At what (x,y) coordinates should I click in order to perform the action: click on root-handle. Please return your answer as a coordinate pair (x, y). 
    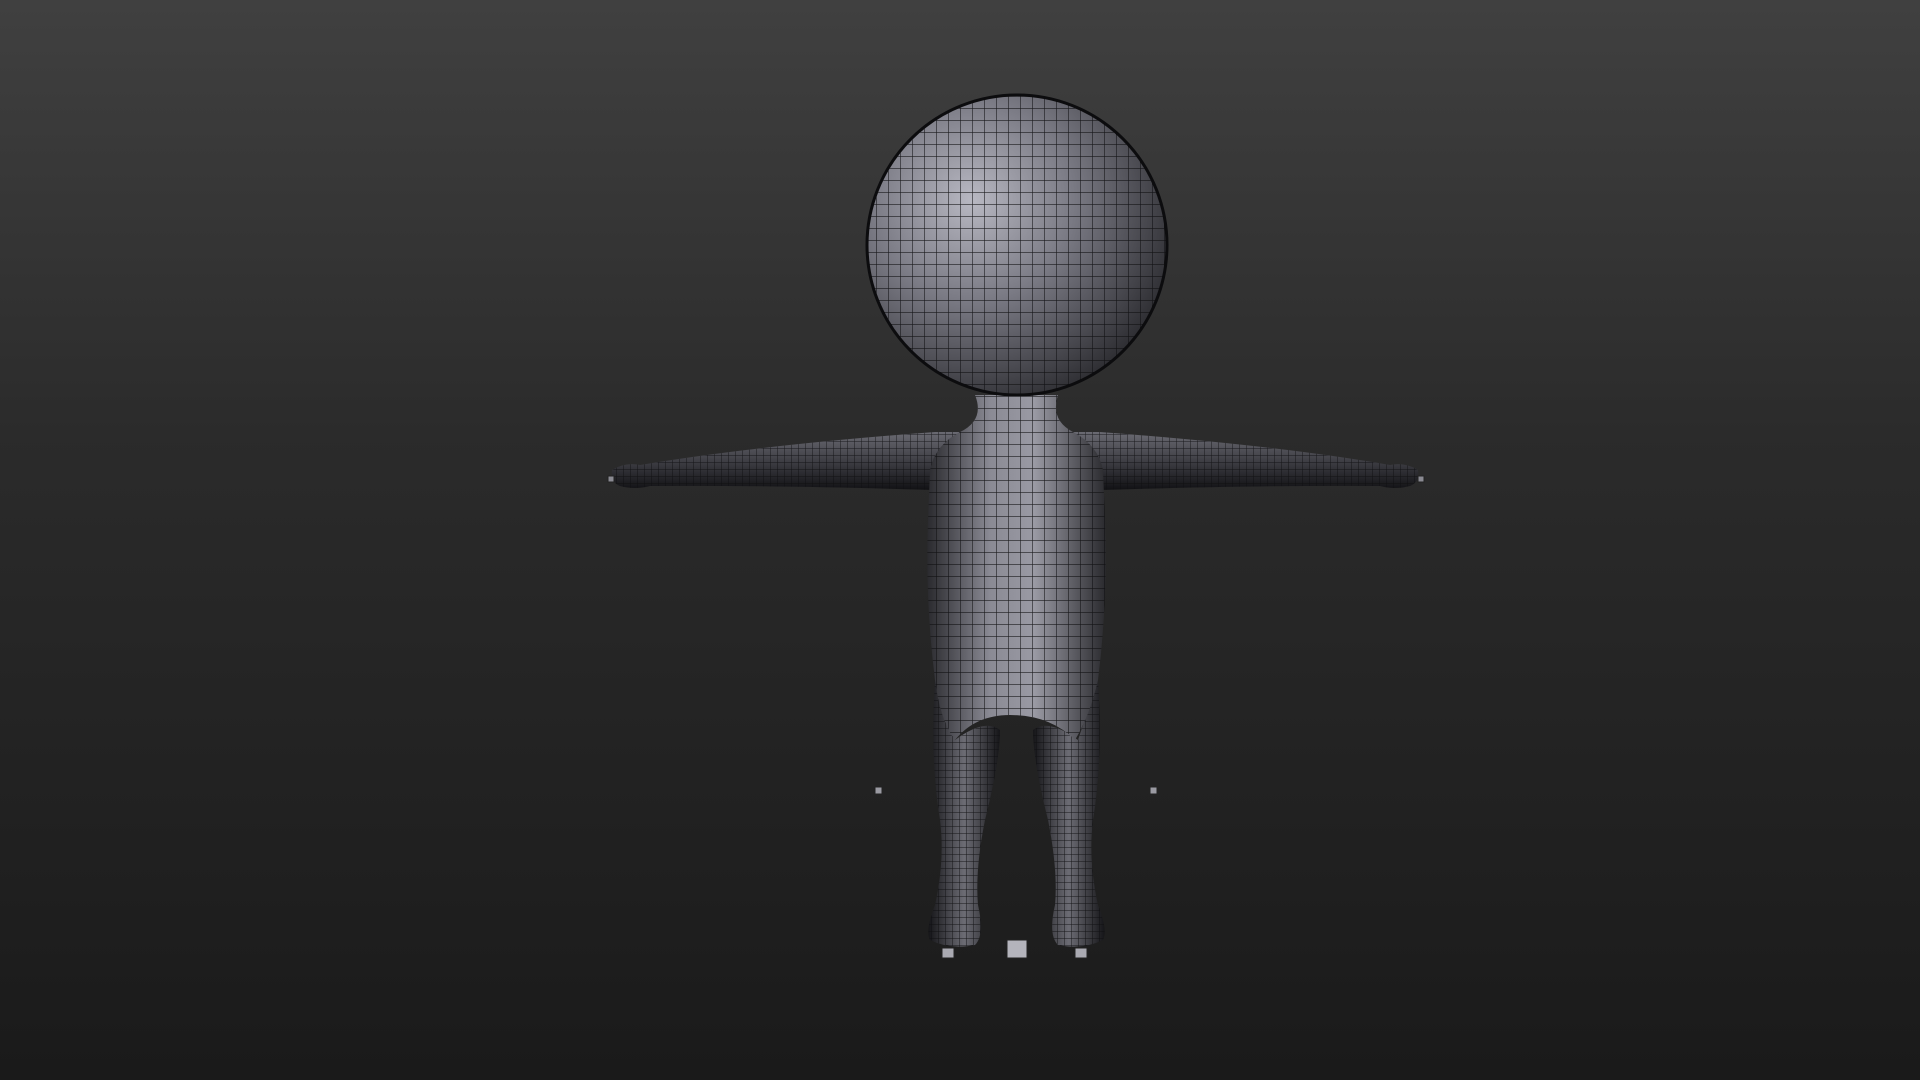
    Looking at the image, I should click on (1017, 949).